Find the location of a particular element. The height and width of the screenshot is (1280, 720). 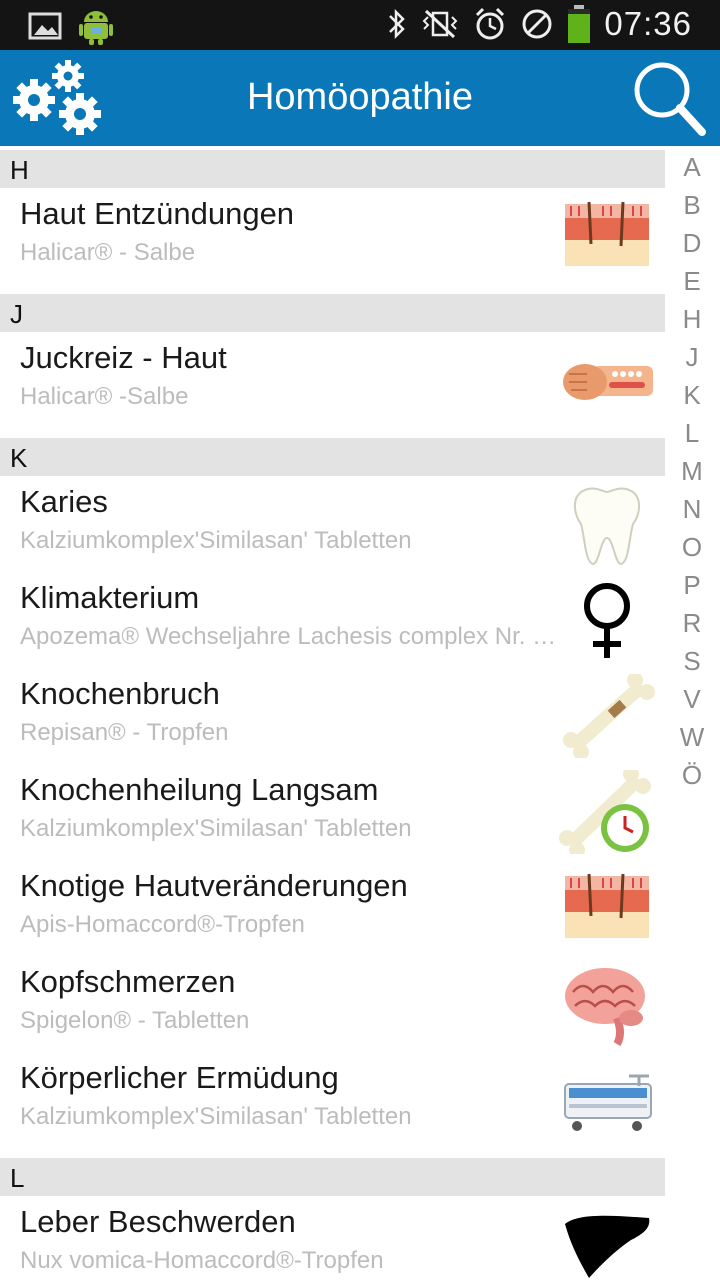

search-button is located at coordinates (670, 100).